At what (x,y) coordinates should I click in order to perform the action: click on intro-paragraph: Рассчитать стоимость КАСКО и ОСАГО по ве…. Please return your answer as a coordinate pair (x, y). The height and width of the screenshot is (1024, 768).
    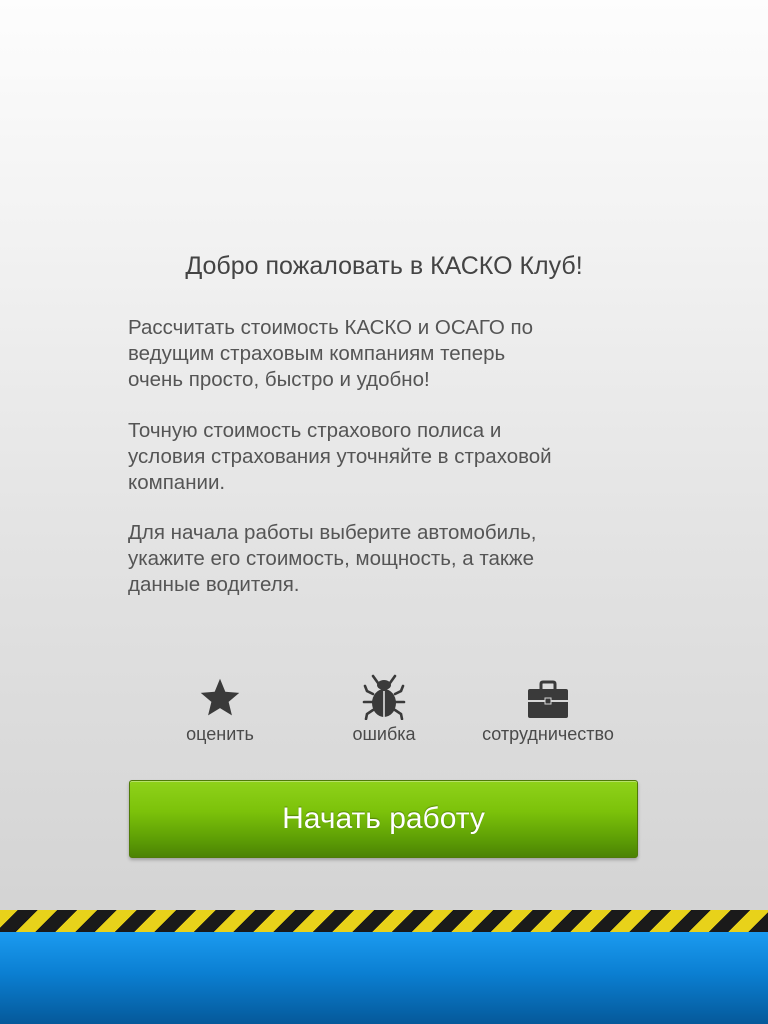
    Looking at the image, I should click on (330, 353).